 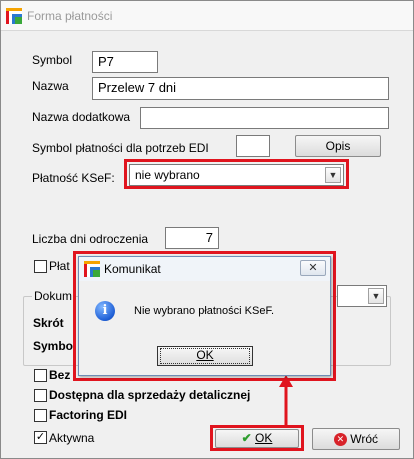 I want to click on edi-label: Symbol płatności dla potrzeb EDI, so click(x=120, y=148).